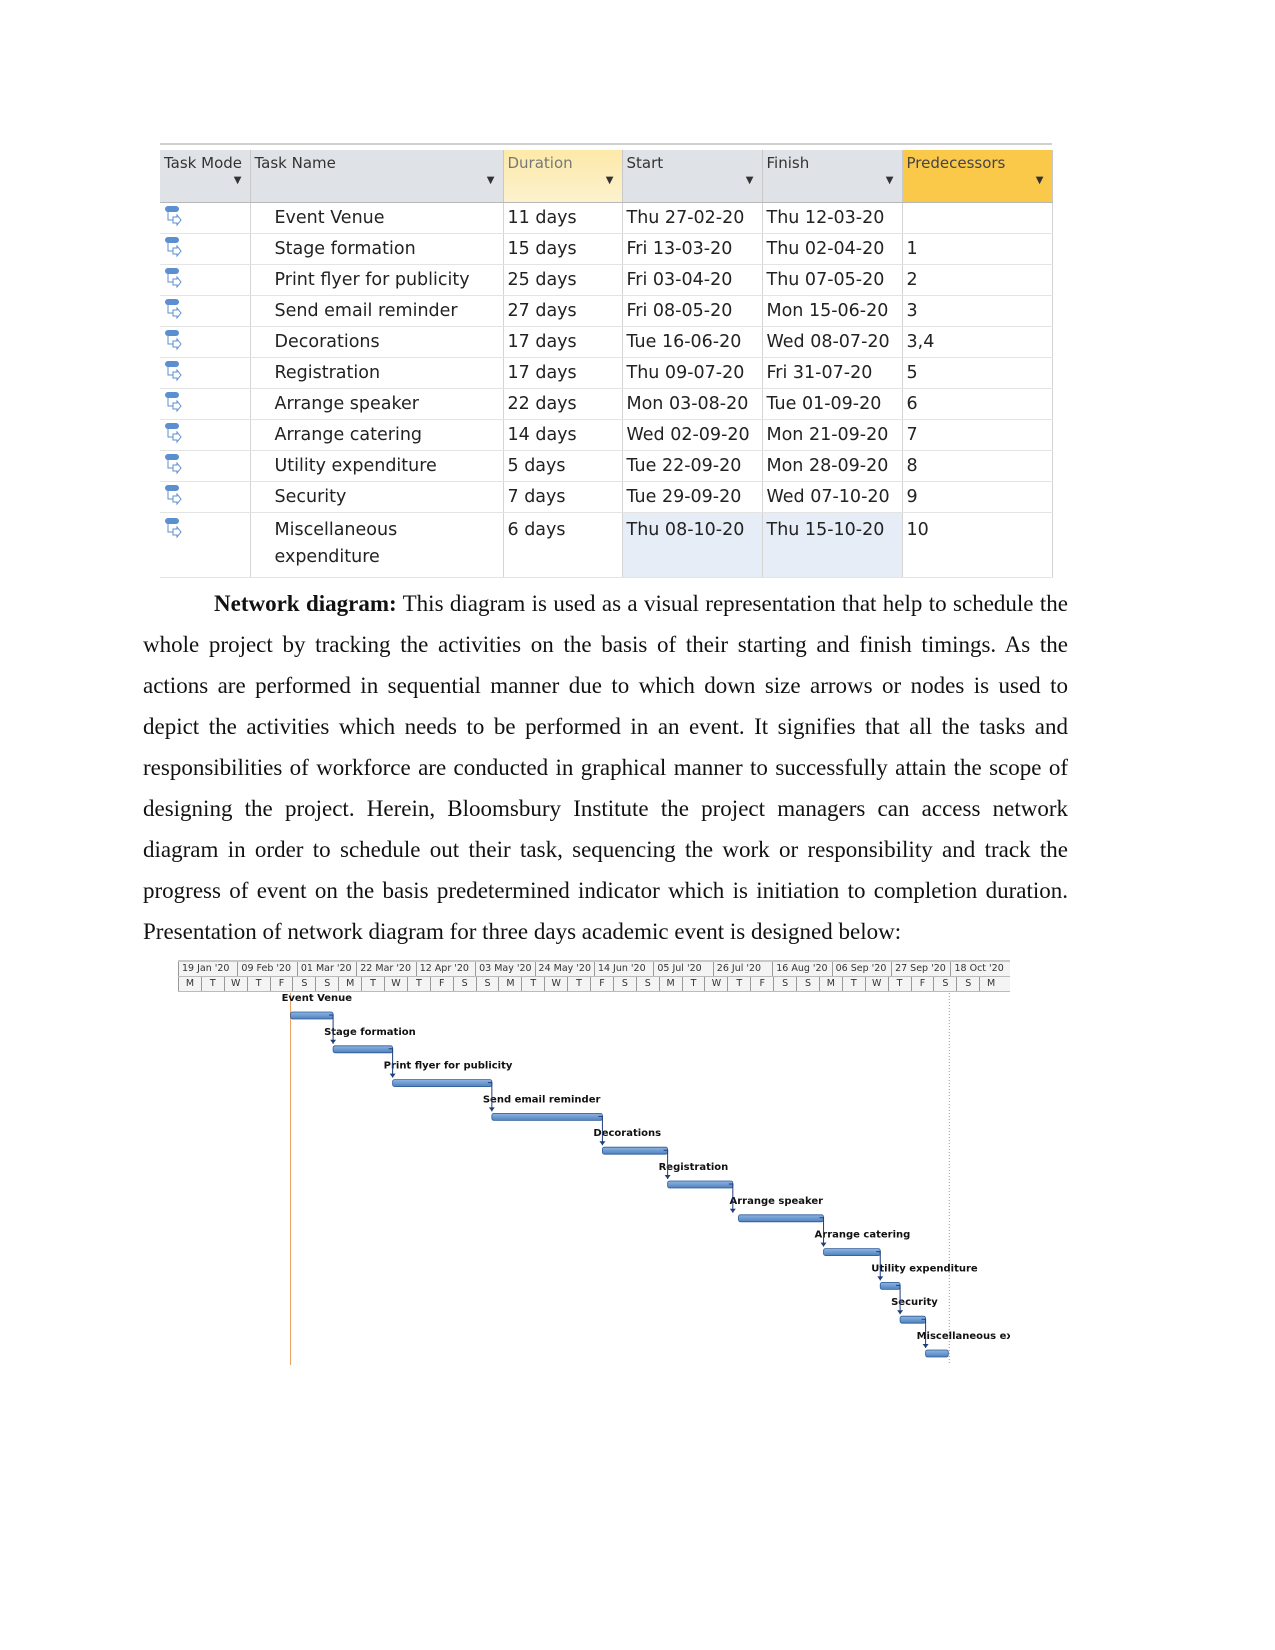 The image size is (1275, 1650). What do you see at coordinates (692, 545) in the screenshot?
I see `start-cell: Thu 08-10-20` at bounding box center [692, 545].